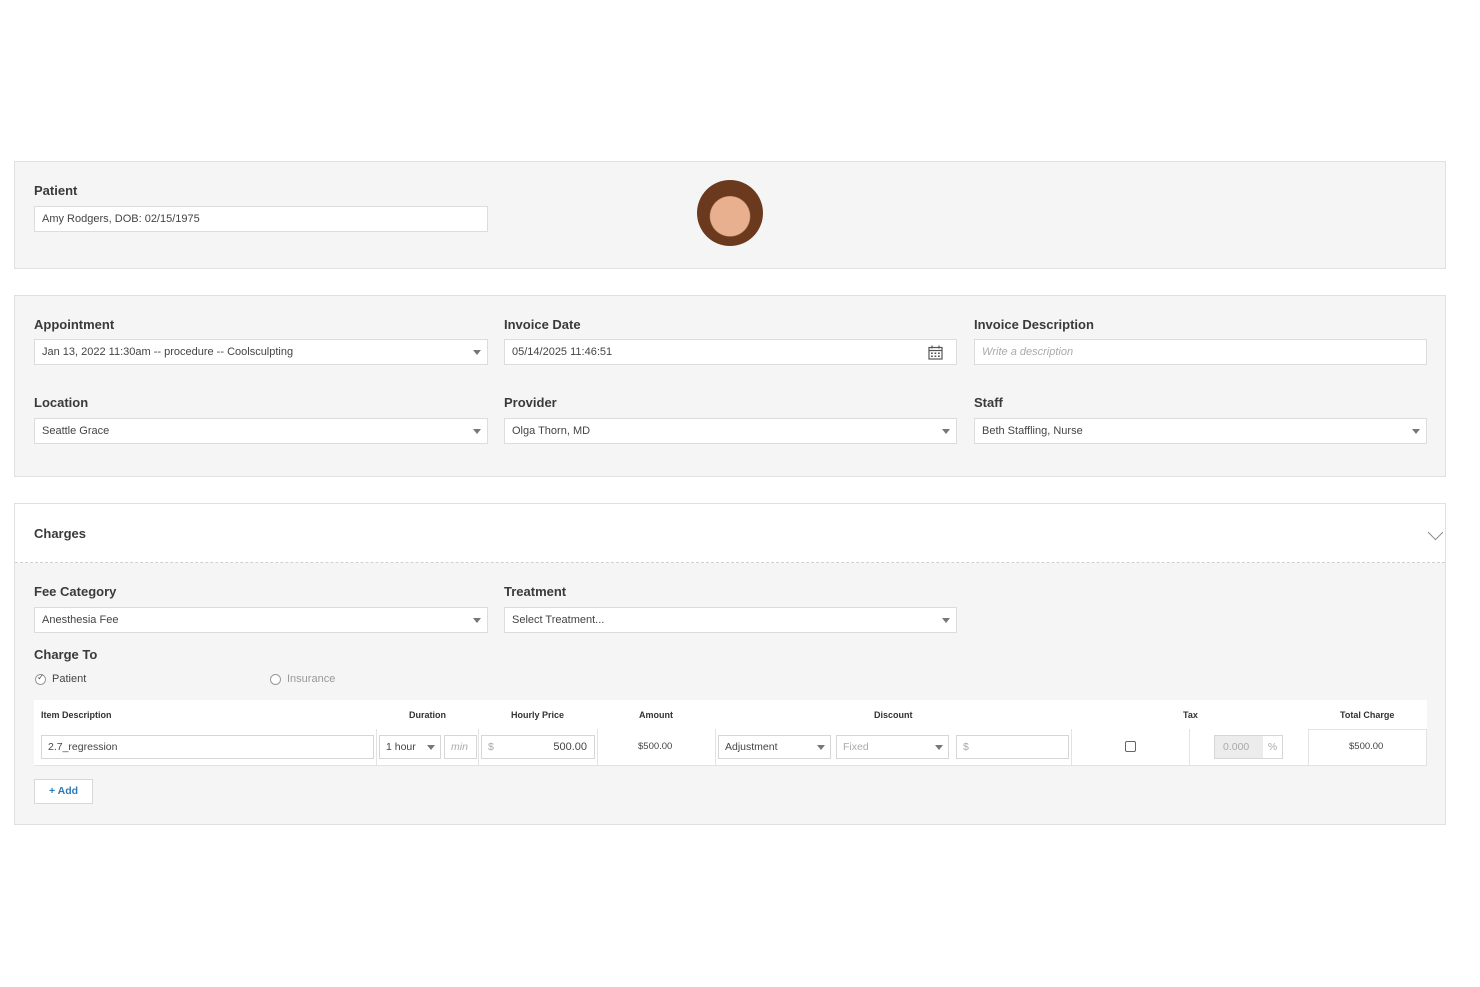 The height and width of the screenshot is (987, 1480). Describe the element at coordinates (275, 679) in the screenshot. I see `charge-to-insurance-radio` at that location.